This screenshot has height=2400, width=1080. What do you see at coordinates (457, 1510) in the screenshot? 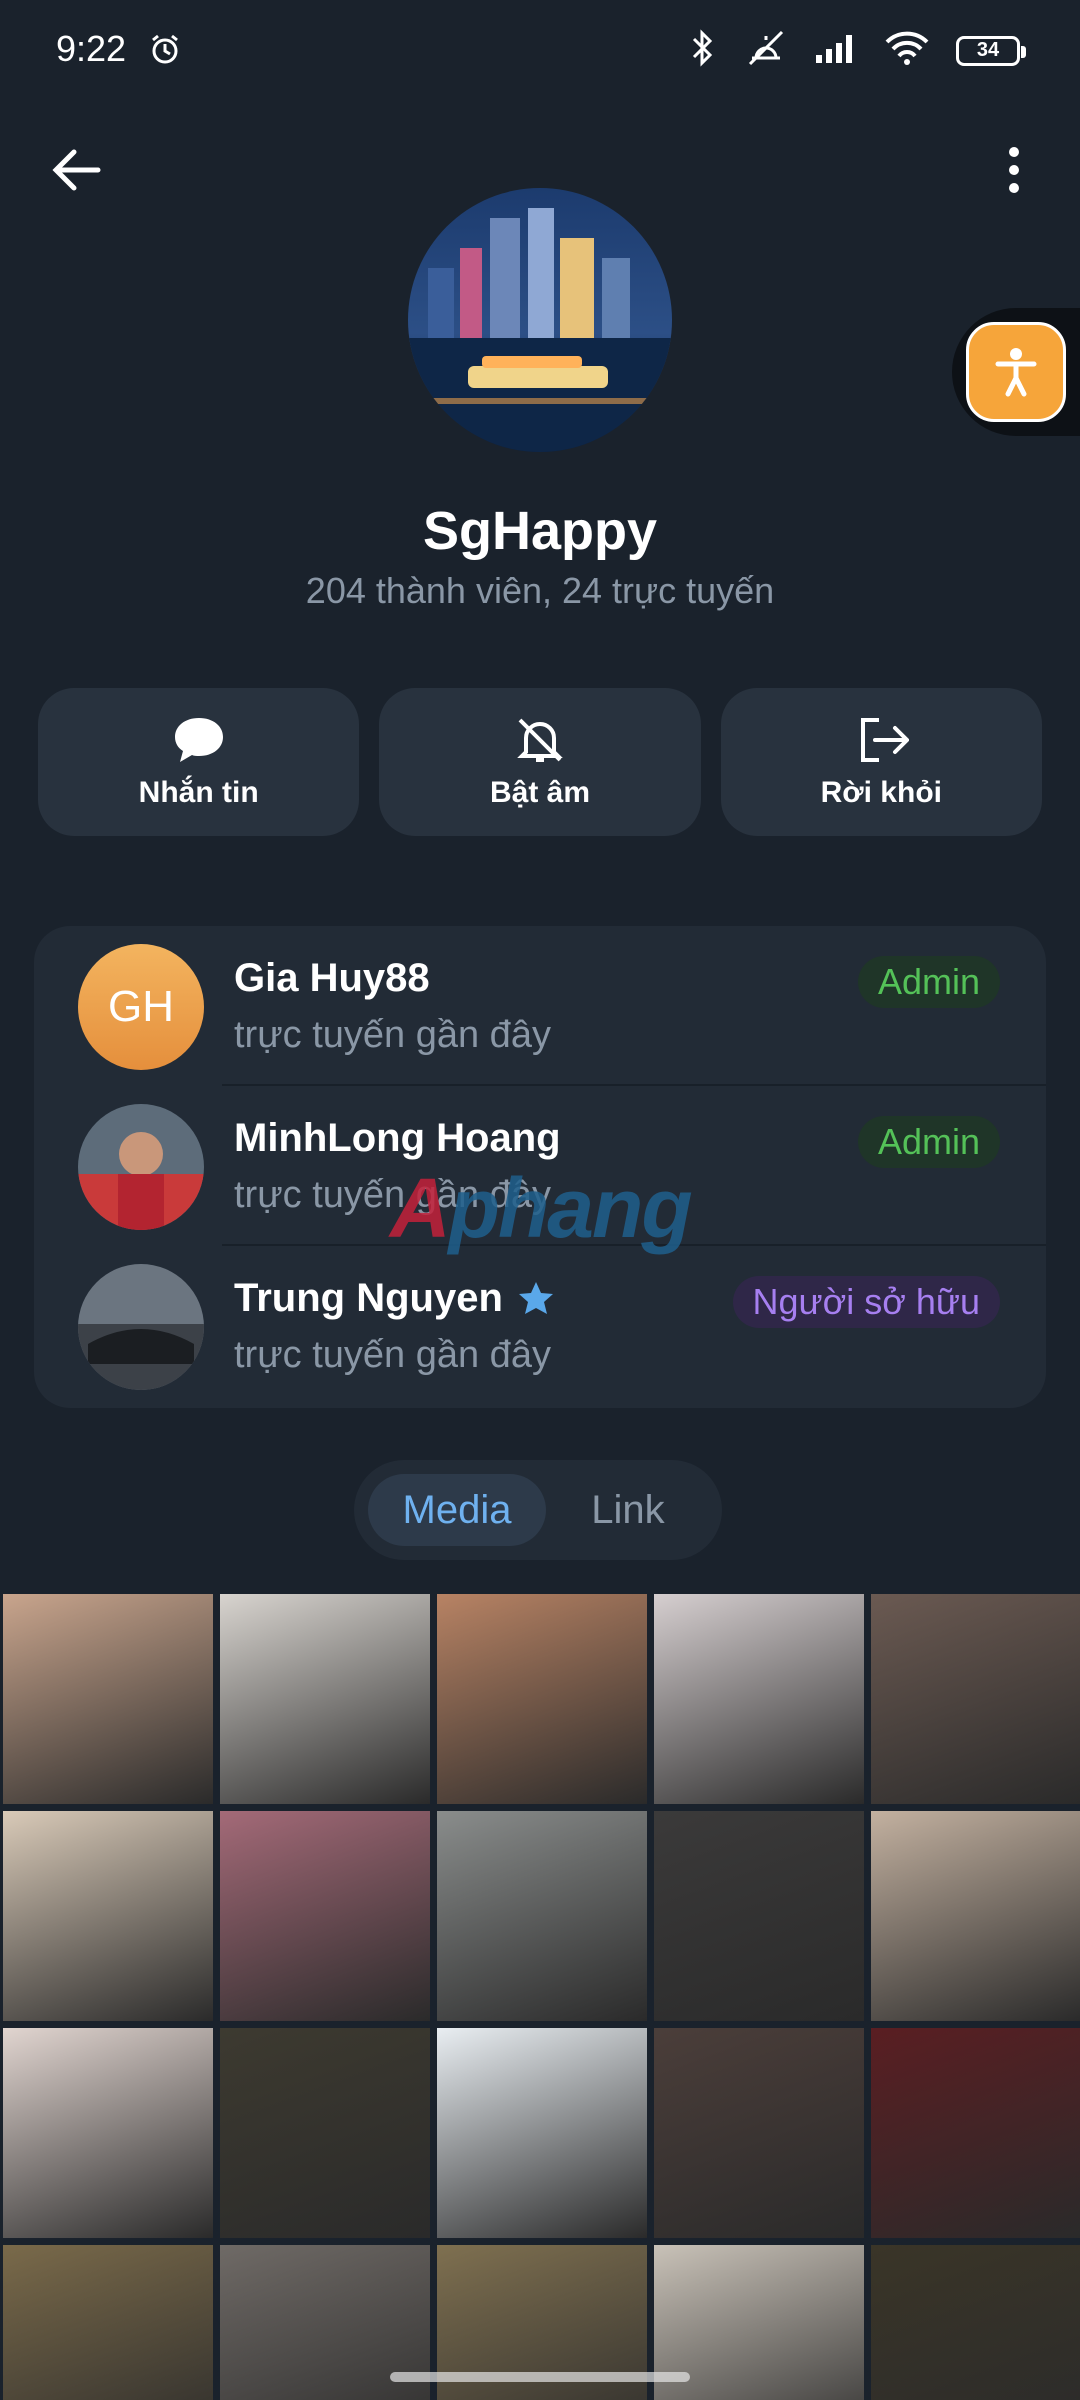
I see `tab-media: Media` at bounding box center [457, 1510].